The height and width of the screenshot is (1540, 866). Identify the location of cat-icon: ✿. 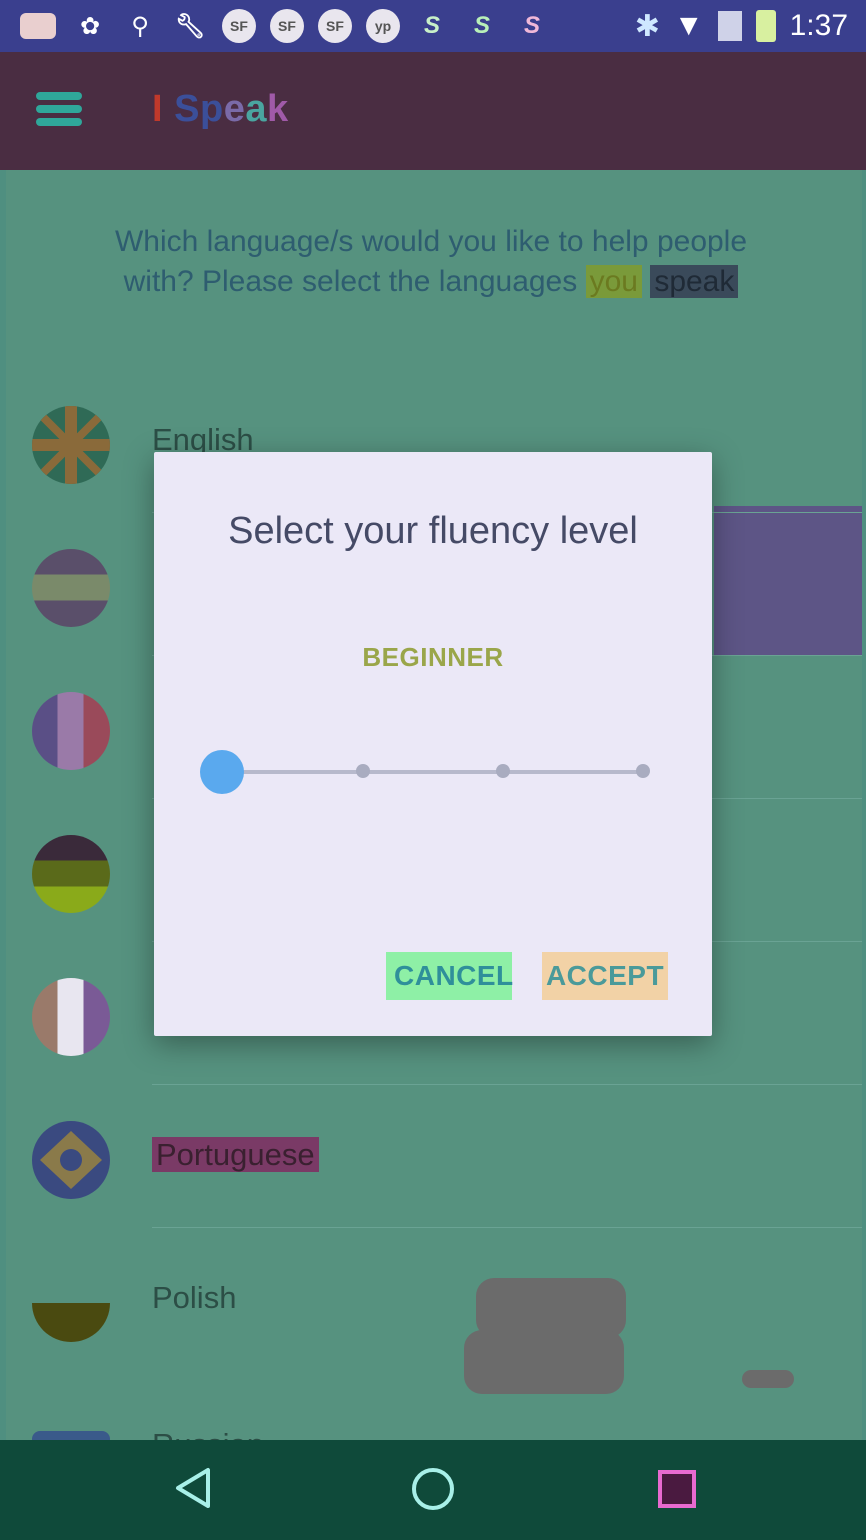
(90, 26).